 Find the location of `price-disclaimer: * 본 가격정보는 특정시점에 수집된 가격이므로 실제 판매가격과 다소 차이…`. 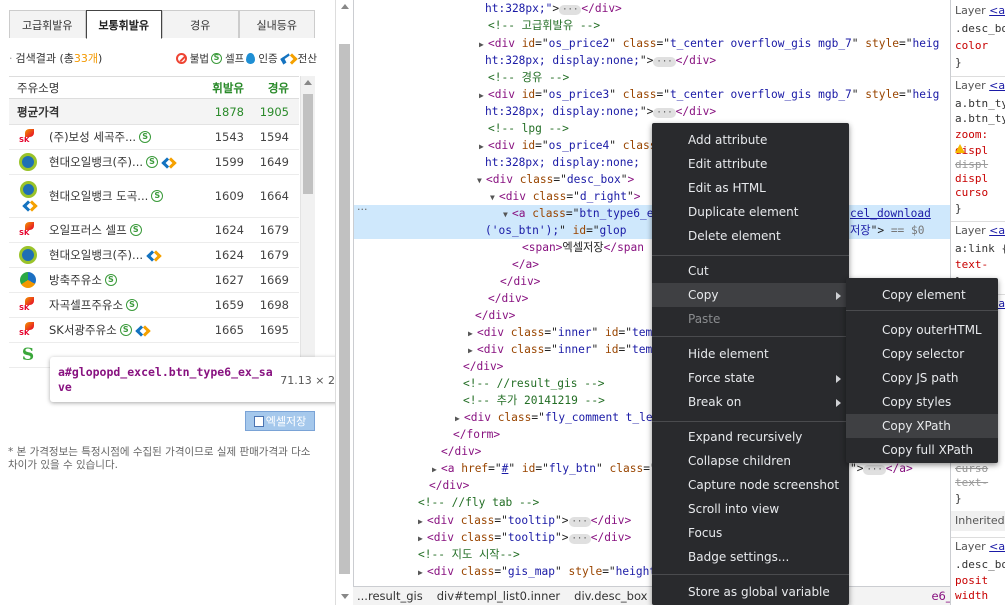

price-disclaimer: * 본 가격정보는 특정시점에 수집된 가격이므로 실제 판매가격과 다소 차이… is located at coordinates (159, 458).